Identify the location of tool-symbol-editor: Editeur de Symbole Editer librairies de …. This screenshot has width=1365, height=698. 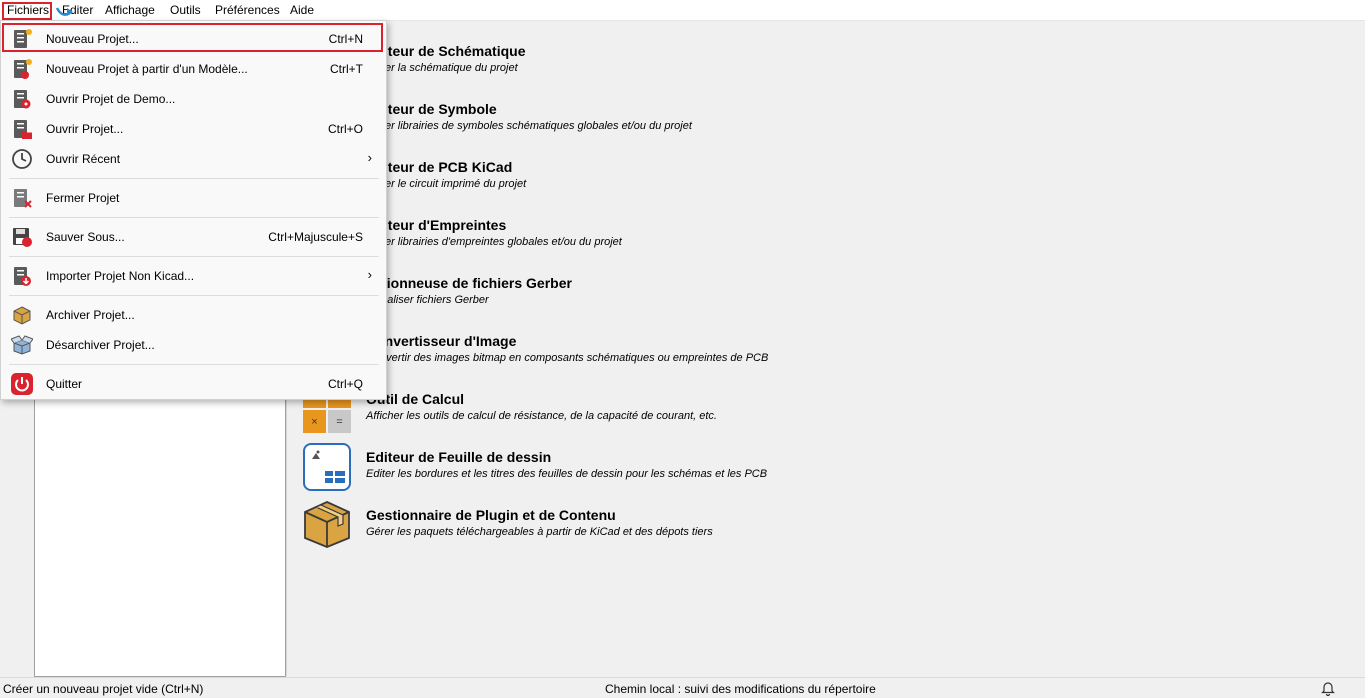
(529, 116).